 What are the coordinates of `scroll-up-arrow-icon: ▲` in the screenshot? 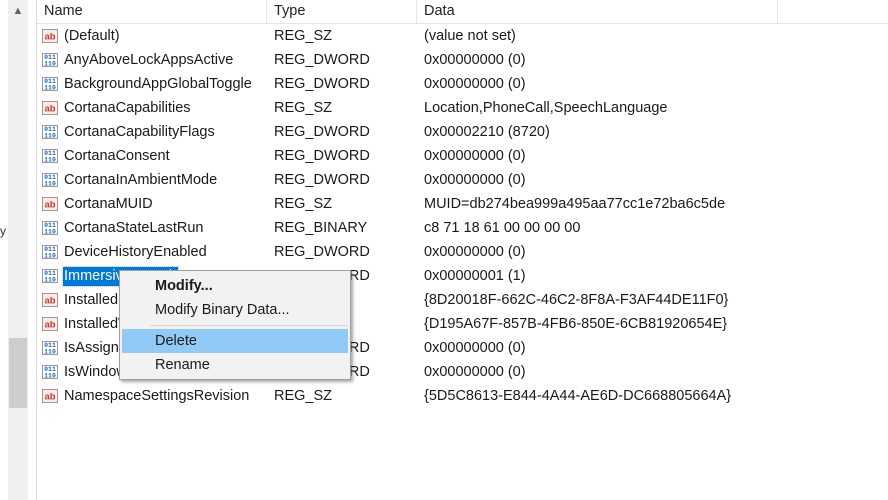 It's located at (18, 11).